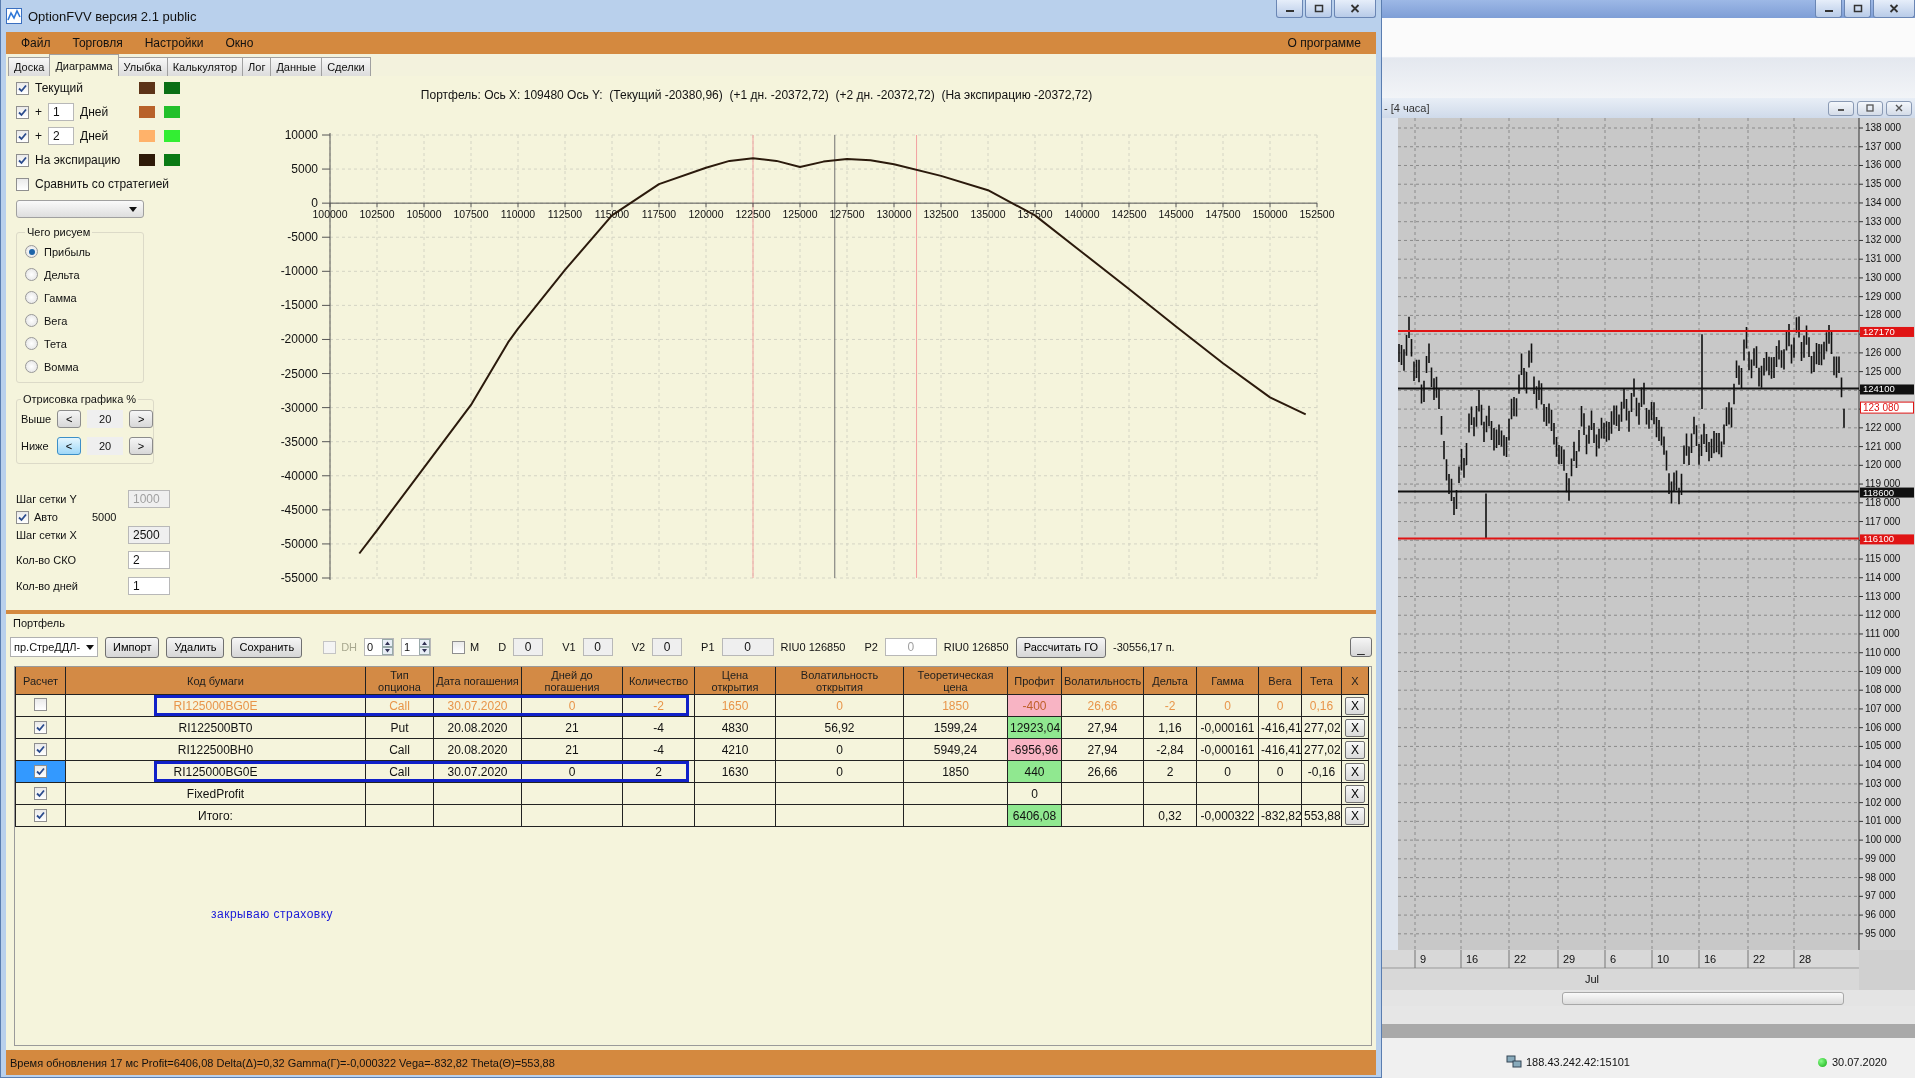  What do you see at coordinates (1280, 681) in the screenshot?
I see `column-header: Вега` at bounding box center [1280, 681].